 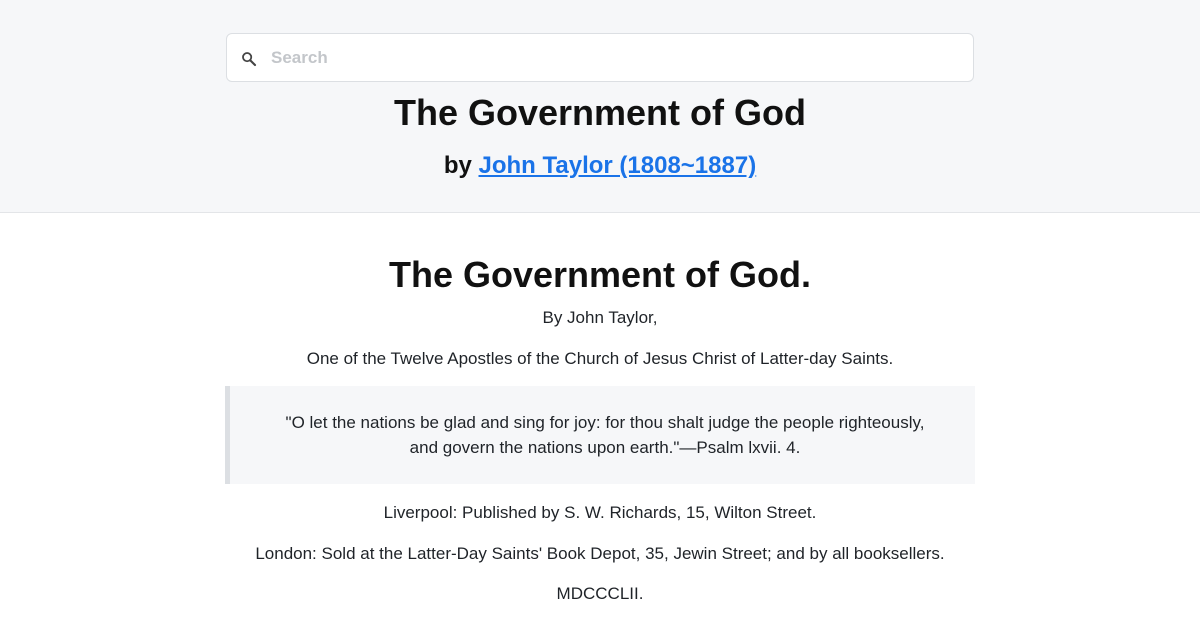 I want to click on document-title: The Government of God., so click(x=599, y=274).